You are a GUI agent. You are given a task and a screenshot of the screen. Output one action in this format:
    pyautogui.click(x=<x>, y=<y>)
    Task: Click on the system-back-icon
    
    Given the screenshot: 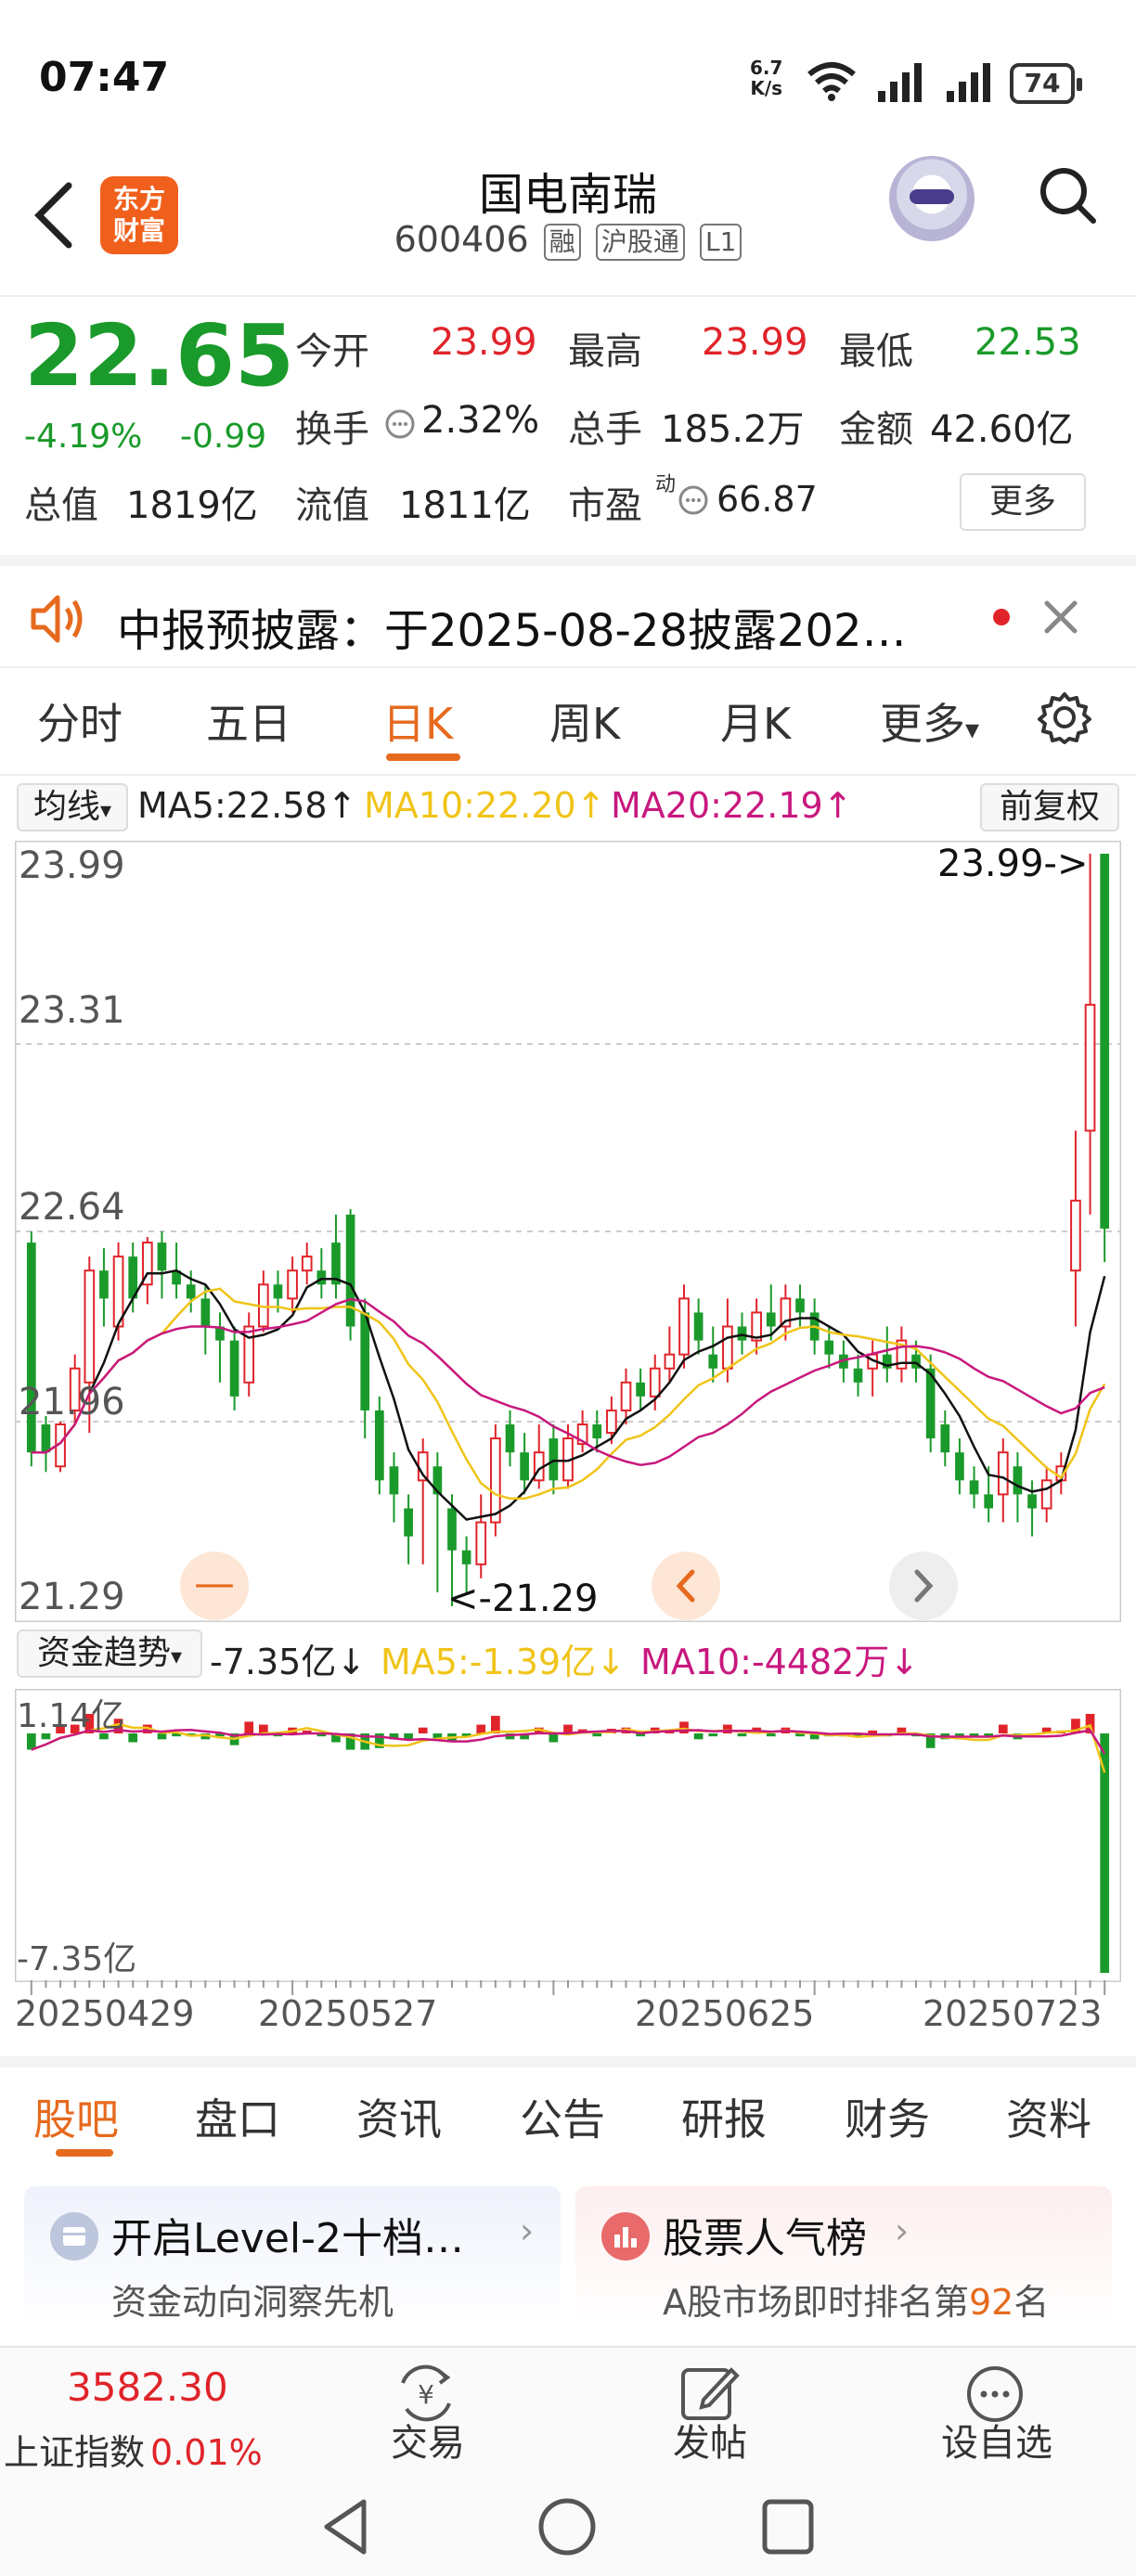 What is the action you would take?
    pyautogui.click(x=345, y=2527)
    